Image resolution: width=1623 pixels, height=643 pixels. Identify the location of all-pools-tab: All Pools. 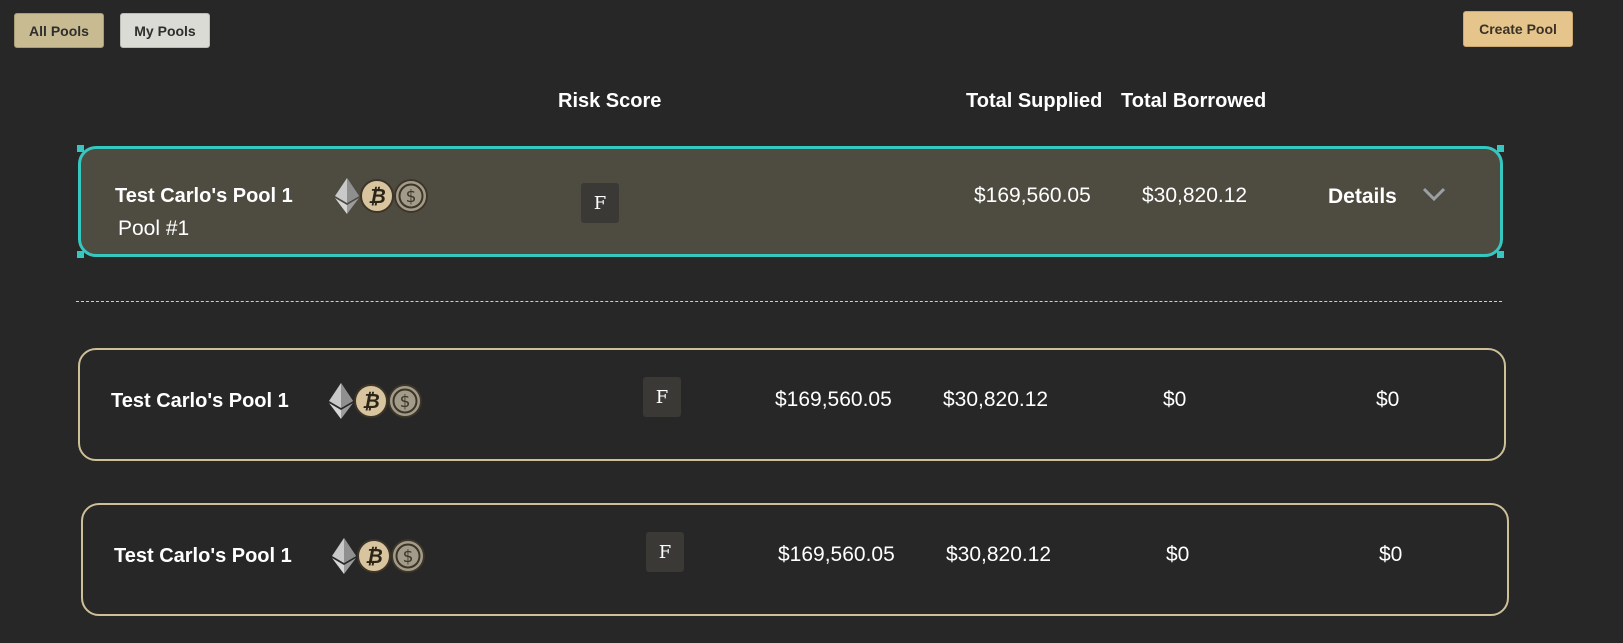
(59, 30).